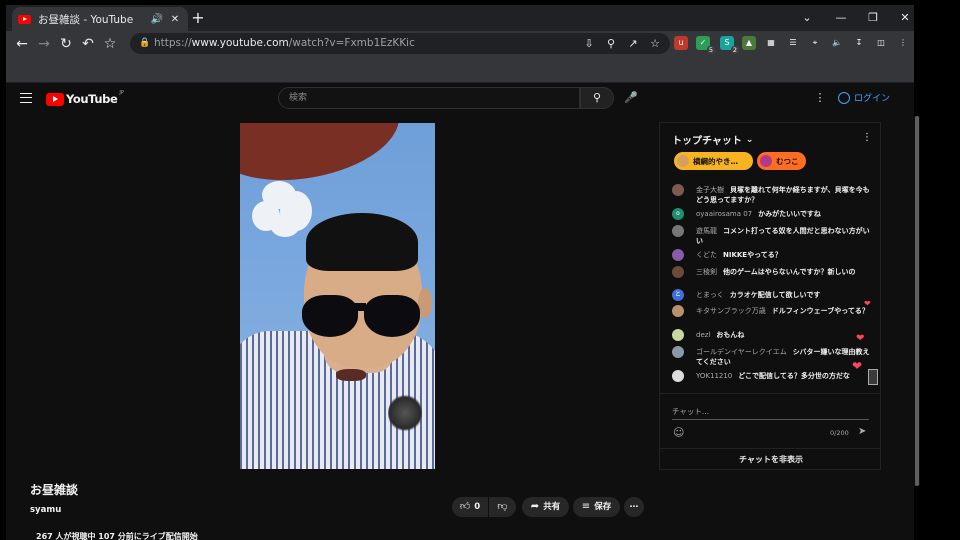 This screenshot has height=540, width=960. Describe the element at coordinates (85, 98) in the screenshot. I see `youtube-logo: YouTube JP` at that location.